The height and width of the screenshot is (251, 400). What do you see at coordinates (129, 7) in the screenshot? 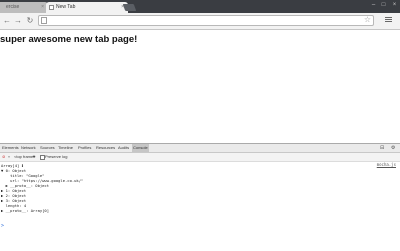
I see `new-tab-button` at bounding box center [129, 7].